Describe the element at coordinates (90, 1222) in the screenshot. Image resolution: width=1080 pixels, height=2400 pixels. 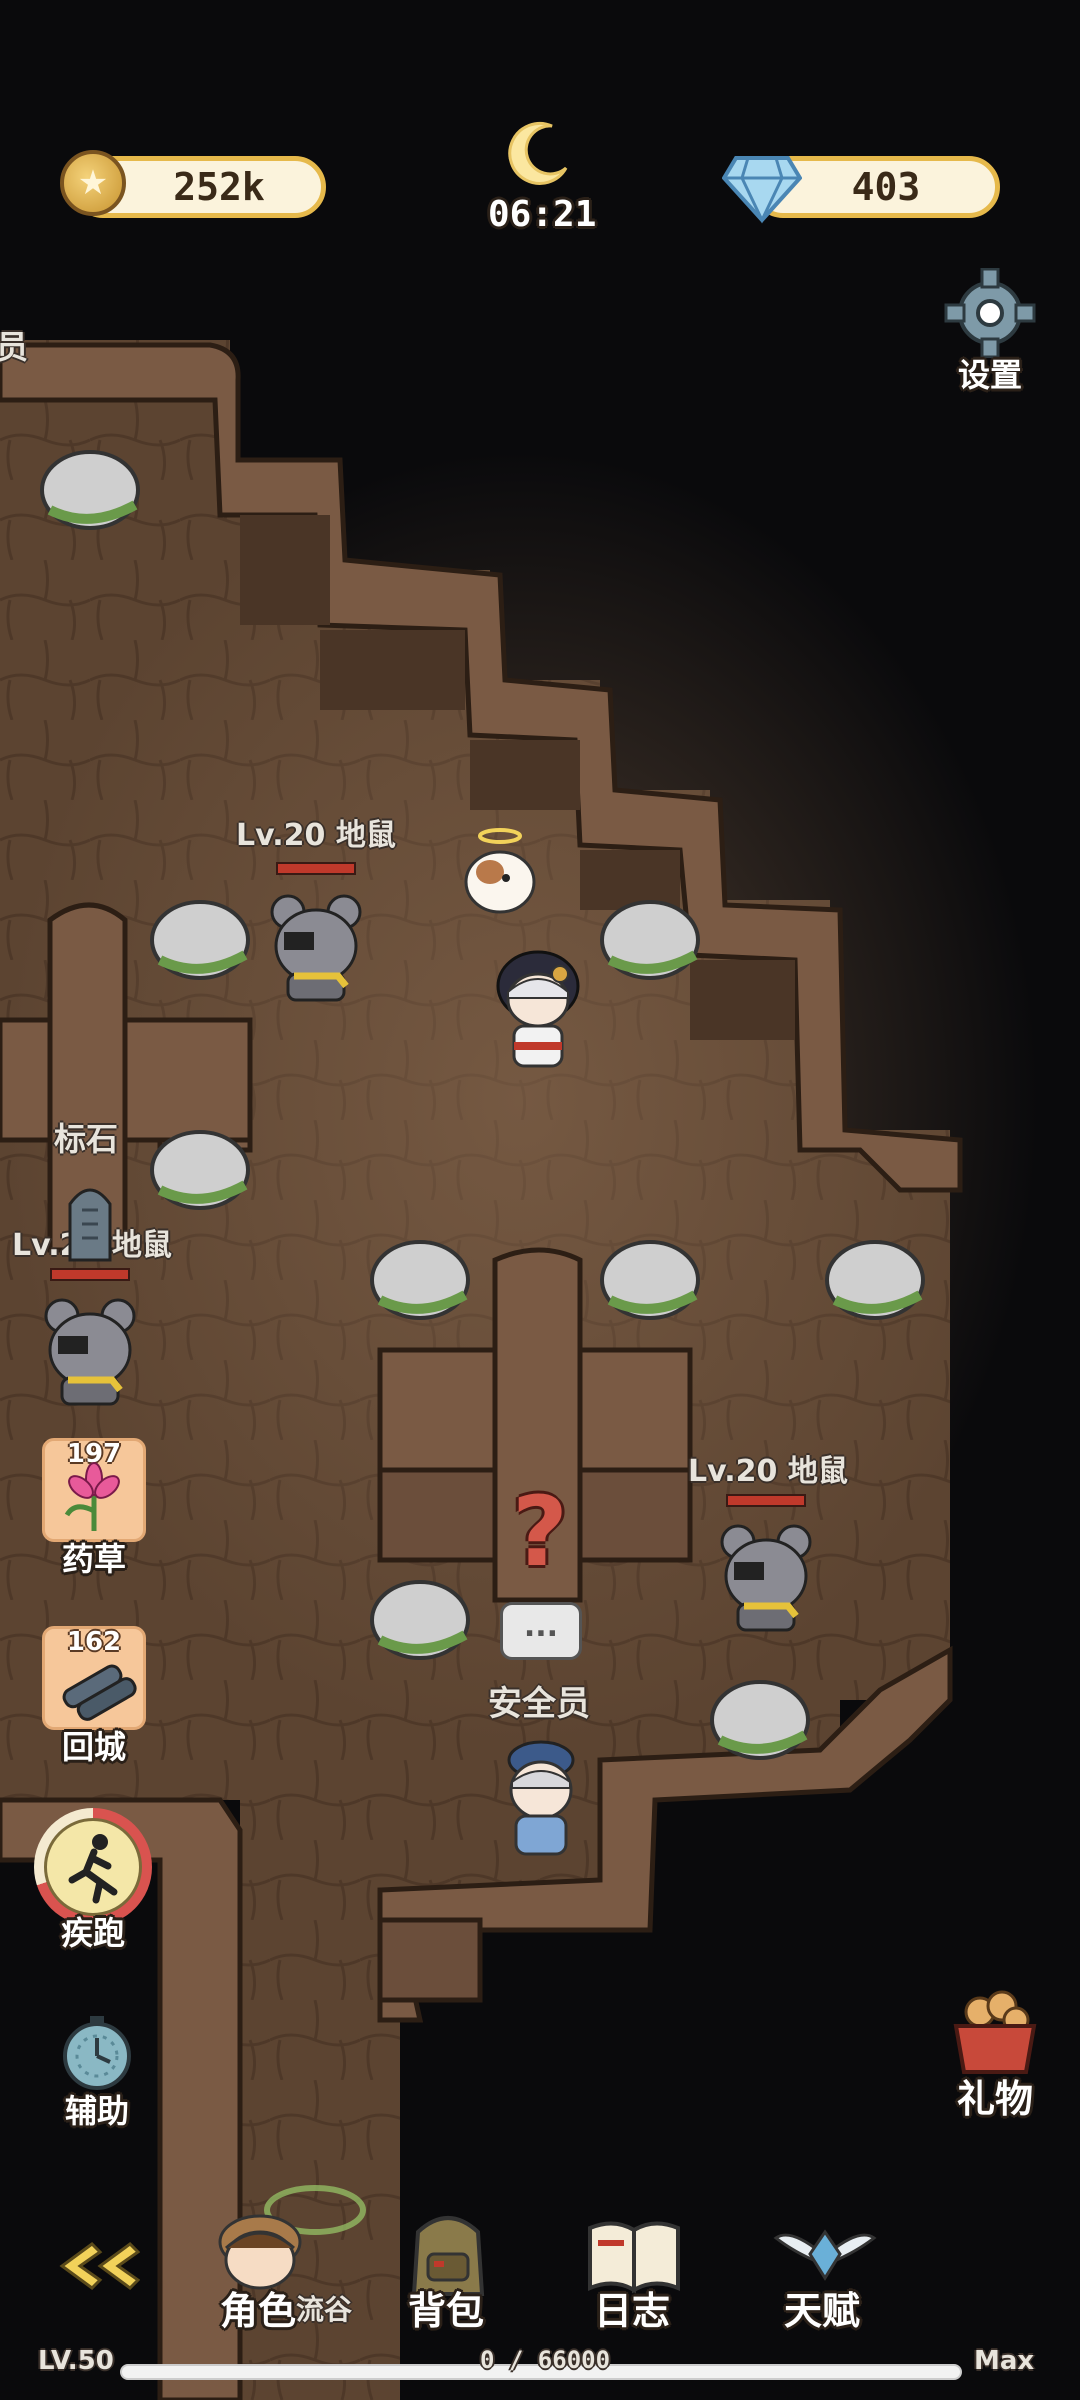
I see `landmark-stone` at that location.